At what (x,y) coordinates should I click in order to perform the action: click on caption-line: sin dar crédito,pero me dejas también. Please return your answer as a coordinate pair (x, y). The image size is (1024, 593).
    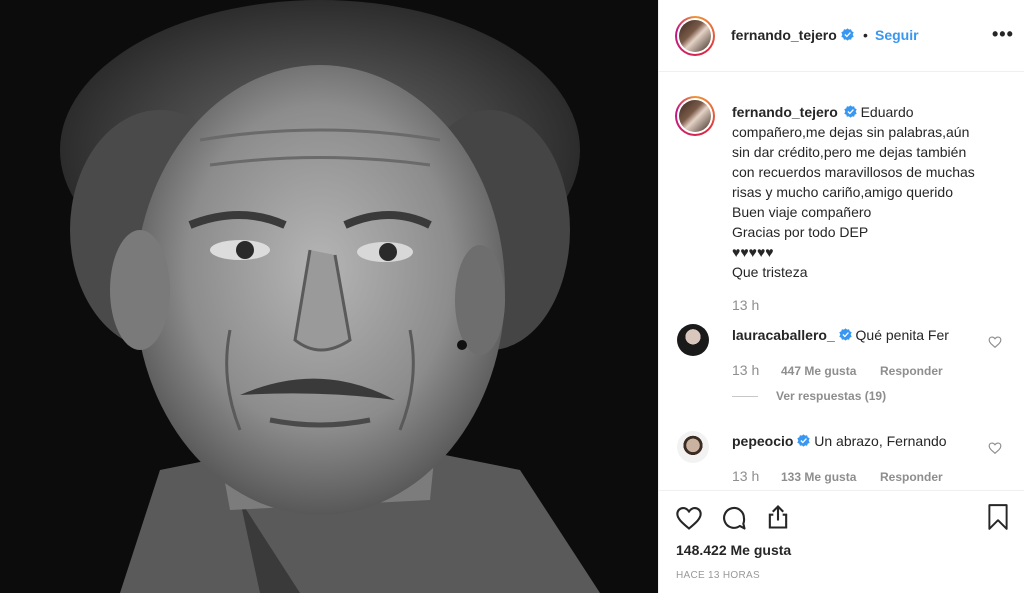
    Looking at the image, I should click on (849, 152).